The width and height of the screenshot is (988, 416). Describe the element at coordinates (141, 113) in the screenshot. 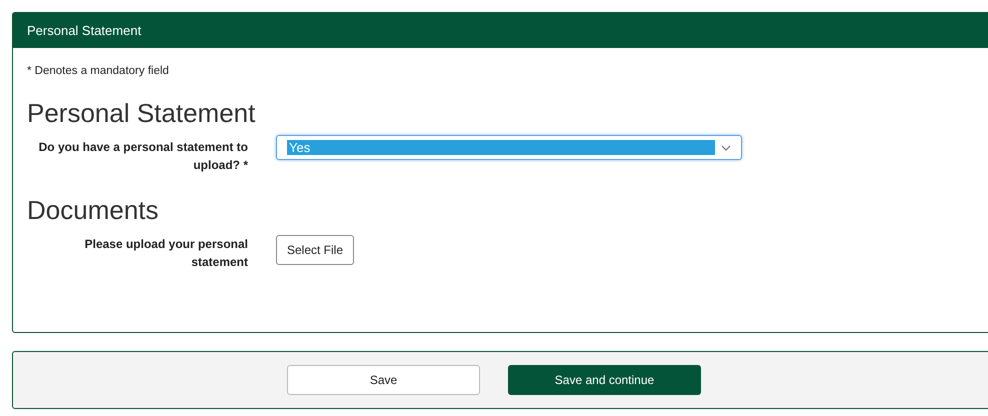

I see `section-heading: Personal Statement` at that location.